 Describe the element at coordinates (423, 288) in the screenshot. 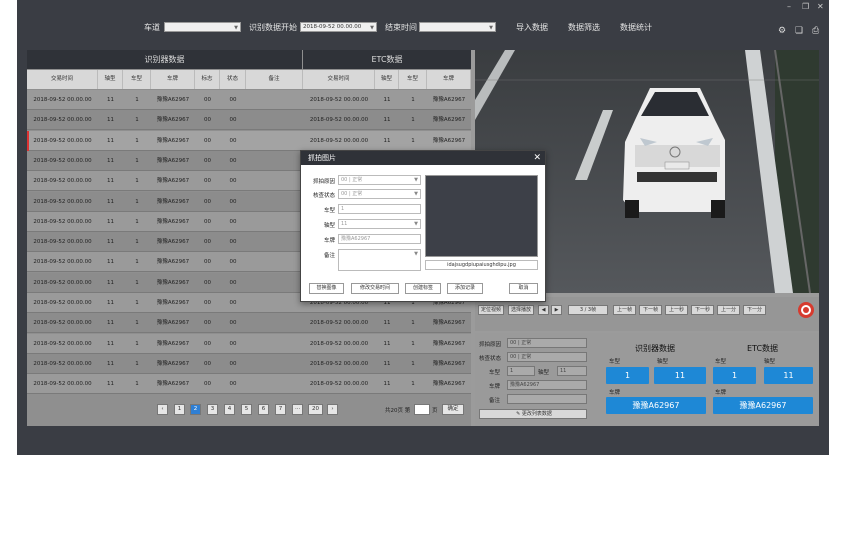

I see `create-tag-button: 创建标签` at that location.